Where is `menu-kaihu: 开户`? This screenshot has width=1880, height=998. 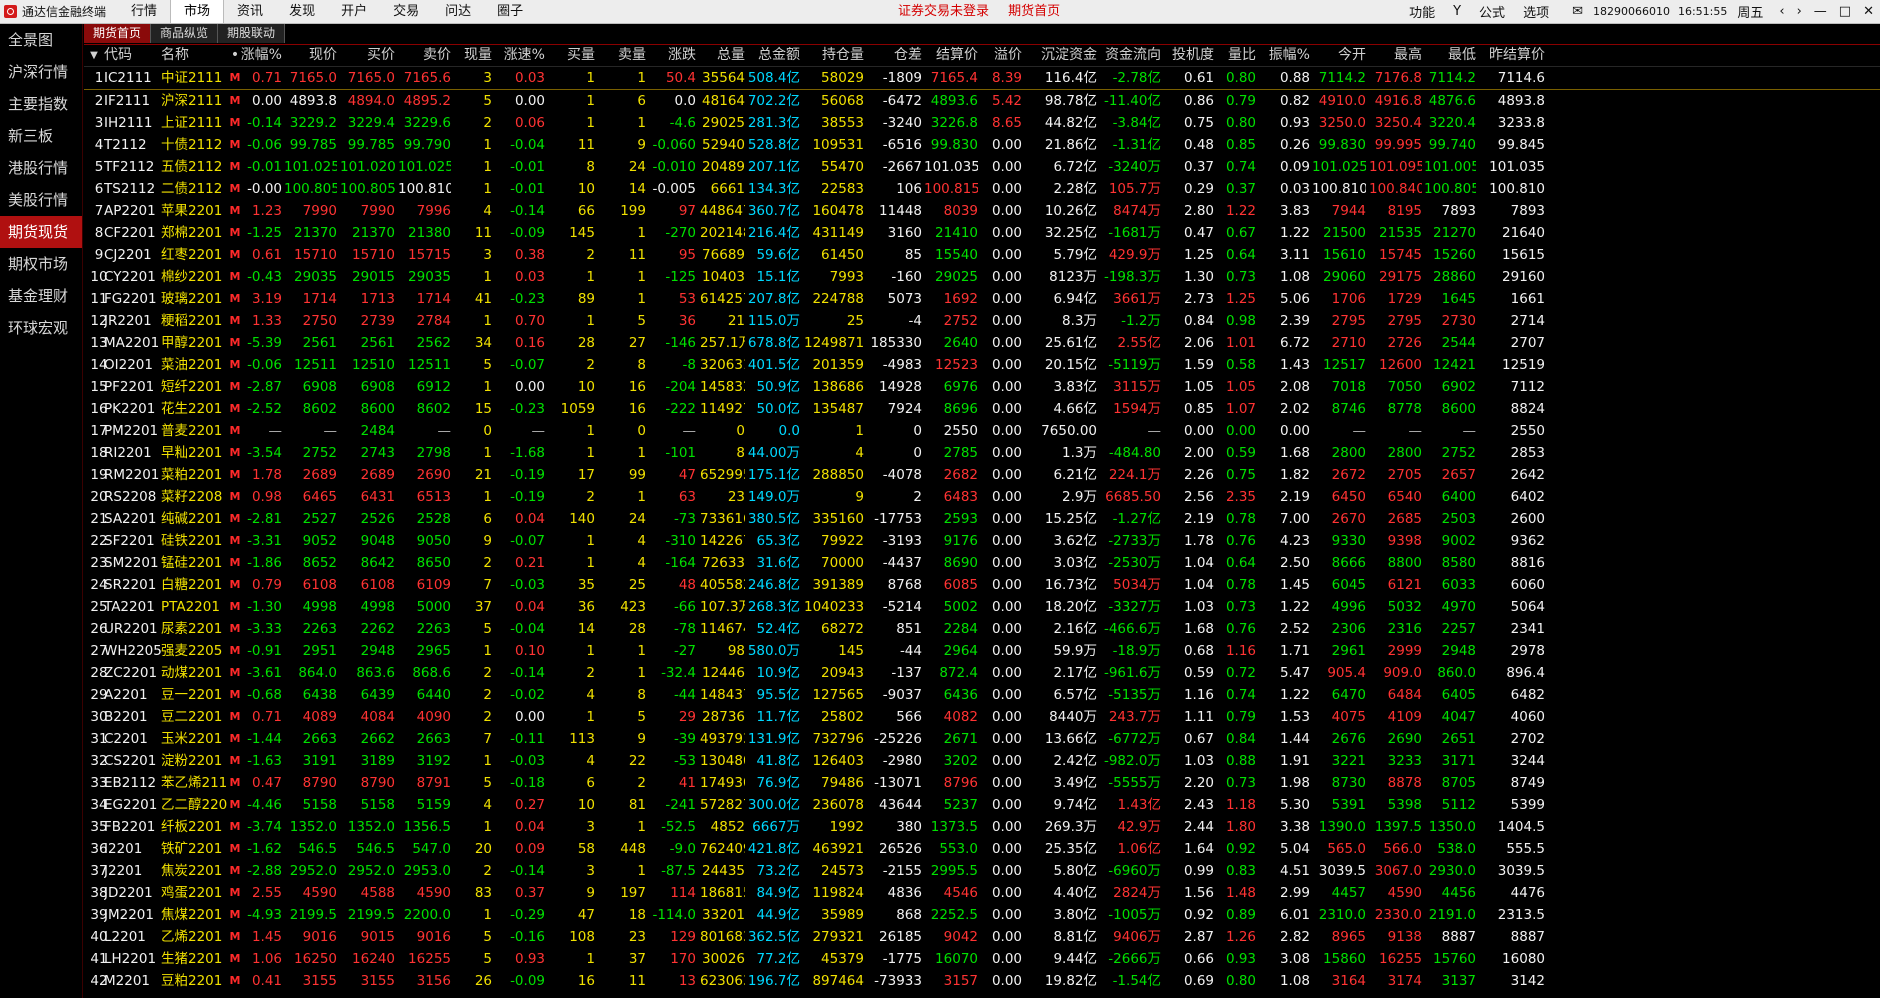
menu-kaihu: 开户 is located at coordinates (354, 11).